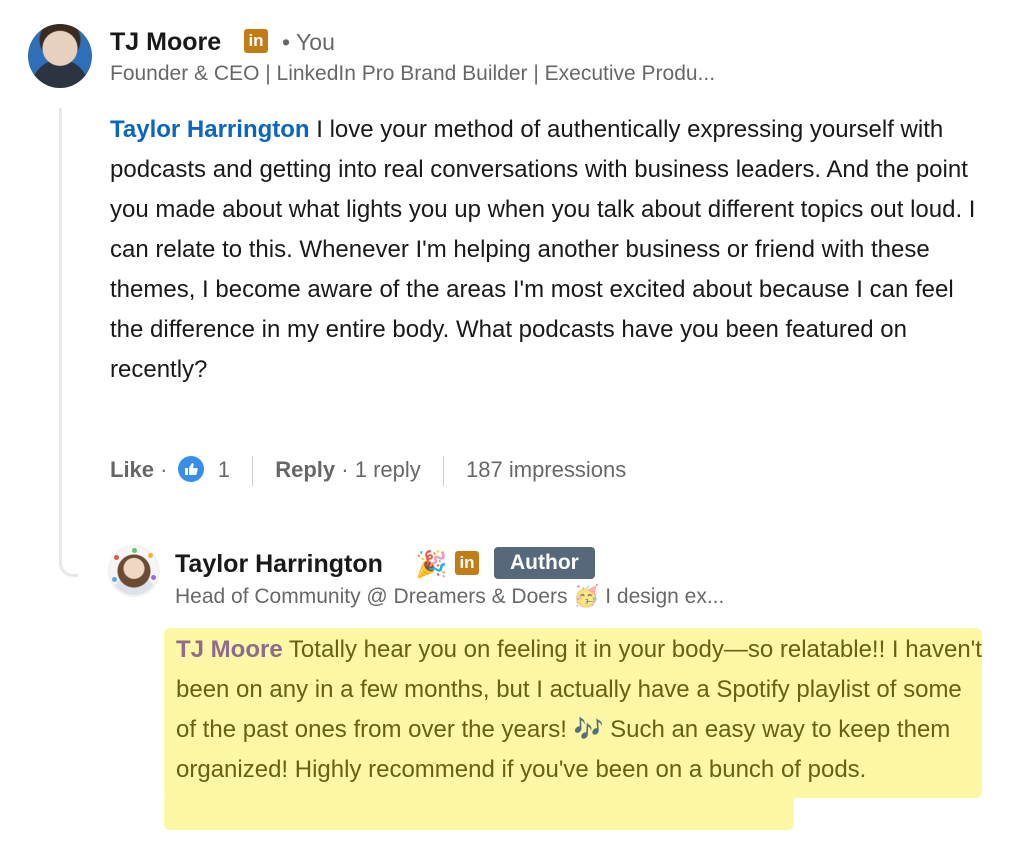  What do you see at coordinates (229, 649) in the screenshot?
I see `mention-link: TJ Moore` at bounding box center [229, 649].